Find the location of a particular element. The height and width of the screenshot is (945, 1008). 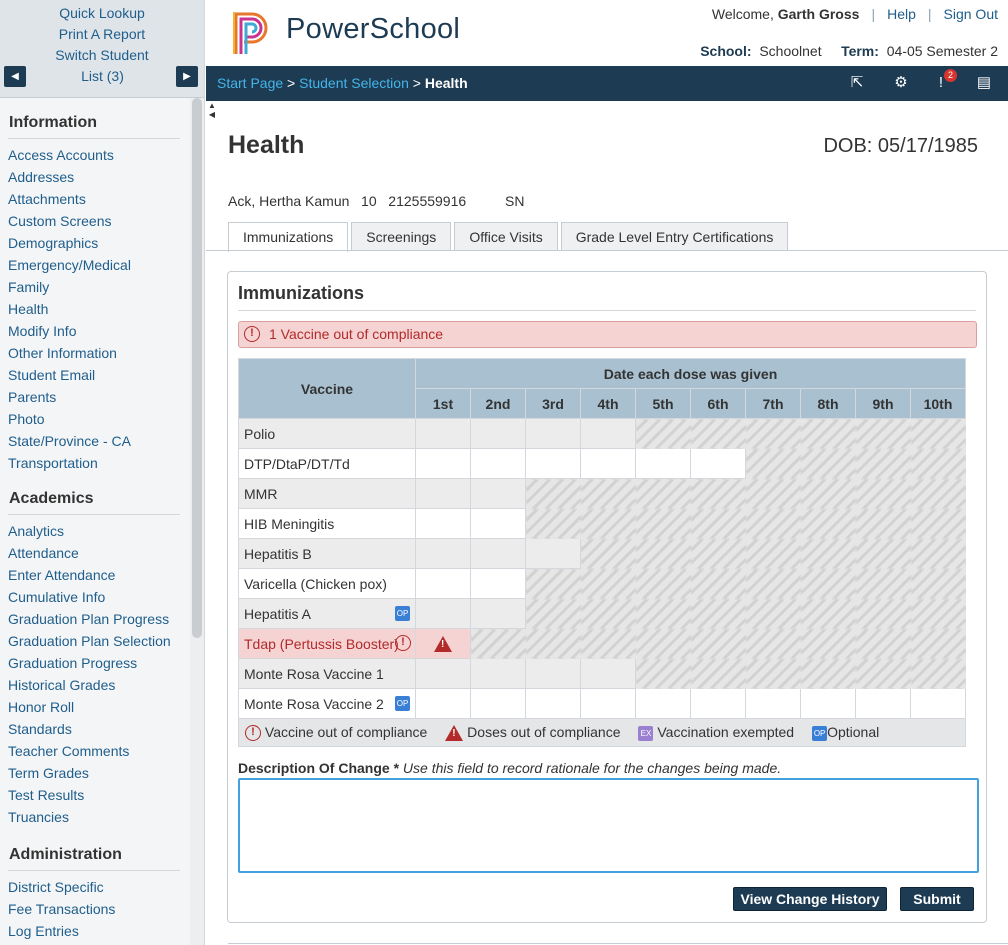

sidebar-item-historical-grades: Historical Grades is located at coordinates (102, 685).